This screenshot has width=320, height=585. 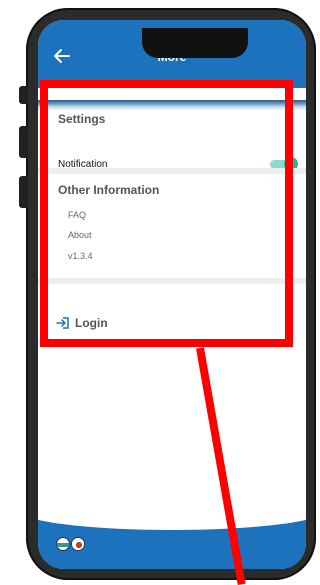 I want to click on partner-logos, so click(x=70, y=544).